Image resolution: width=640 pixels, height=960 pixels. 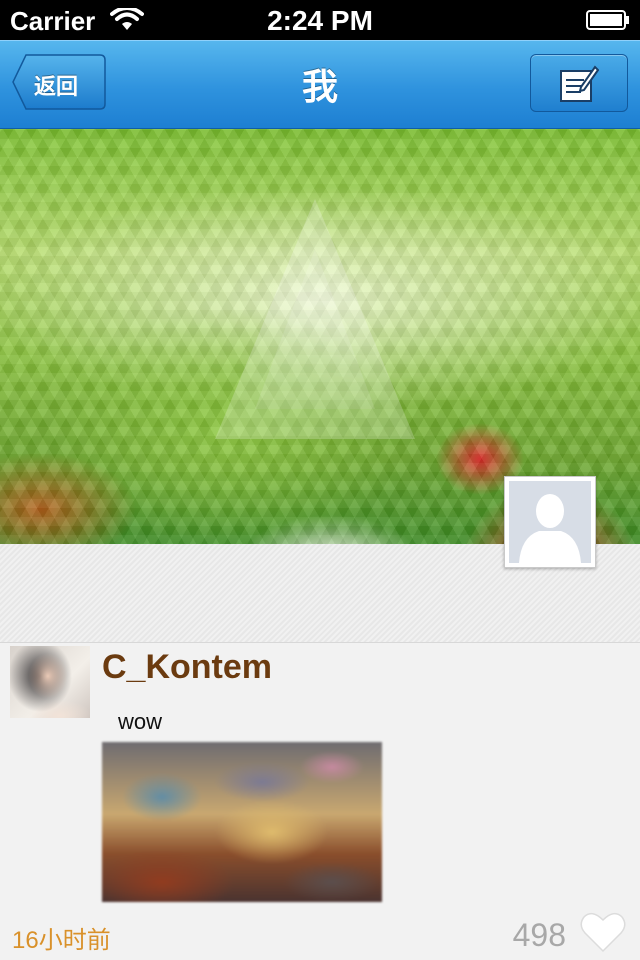 I want to click on compose-button, so click(x=579, y=83).